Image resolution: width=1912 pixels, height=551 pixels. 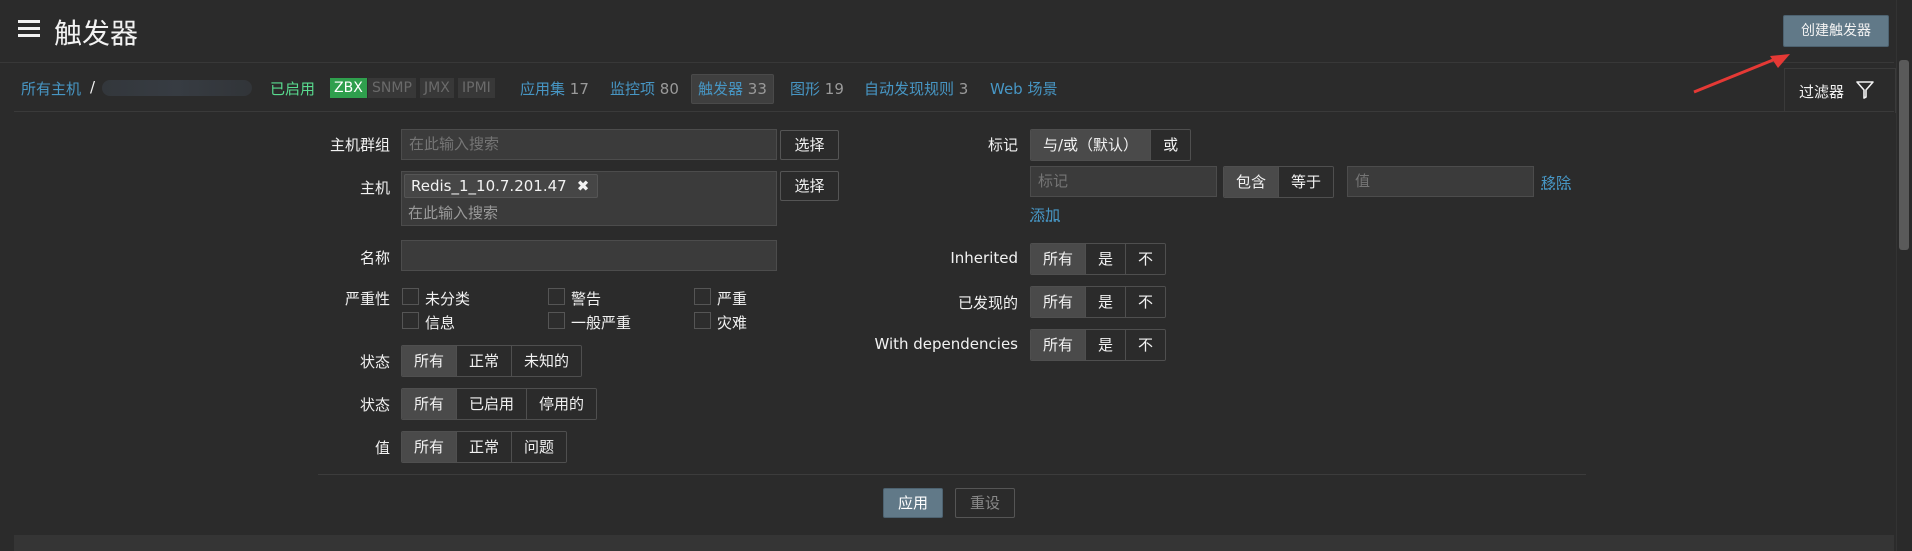 What do you see at coordinates (292, 88) in the screenshot?
I see `status-enabled: 已启用` at bounding box center [292, 88].